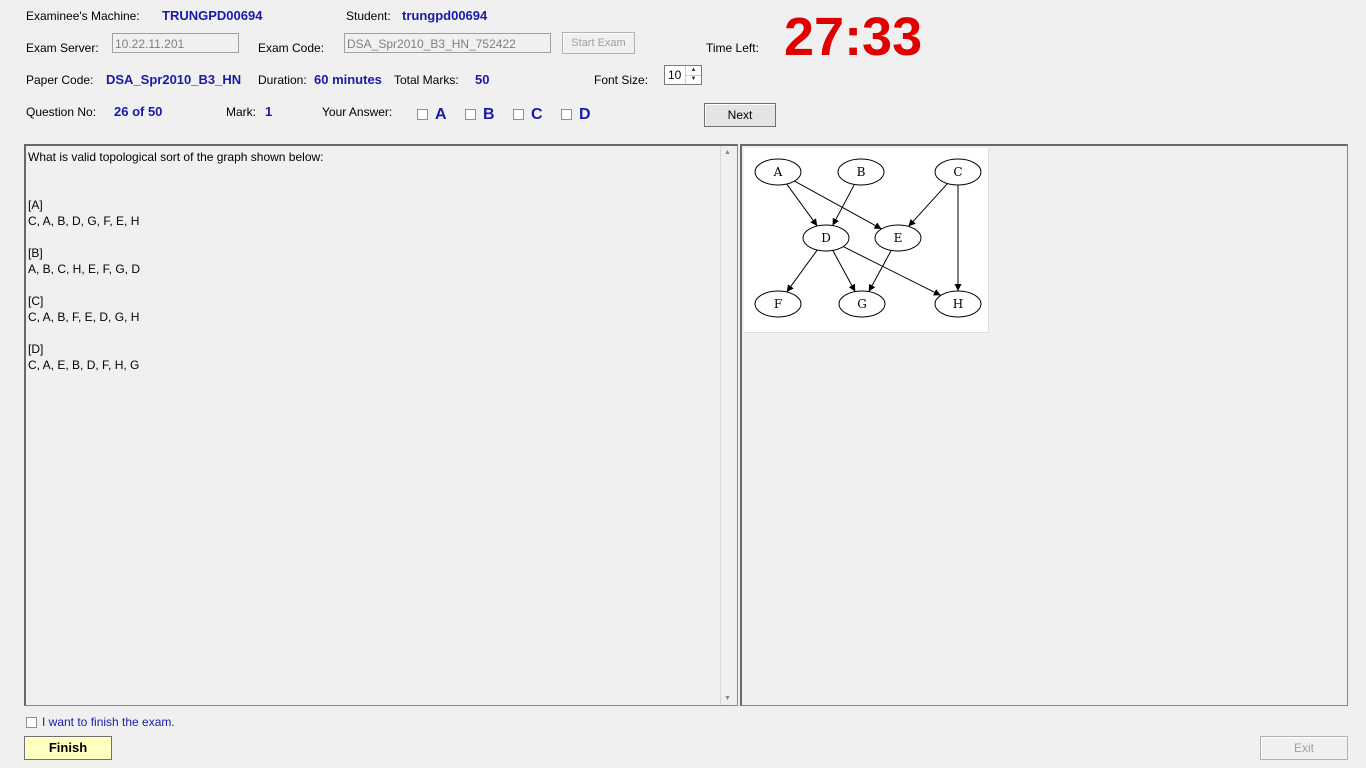 The image size is (1366, 768). I want to click on graph-image: A B C D E F G H, so click(866, 240).